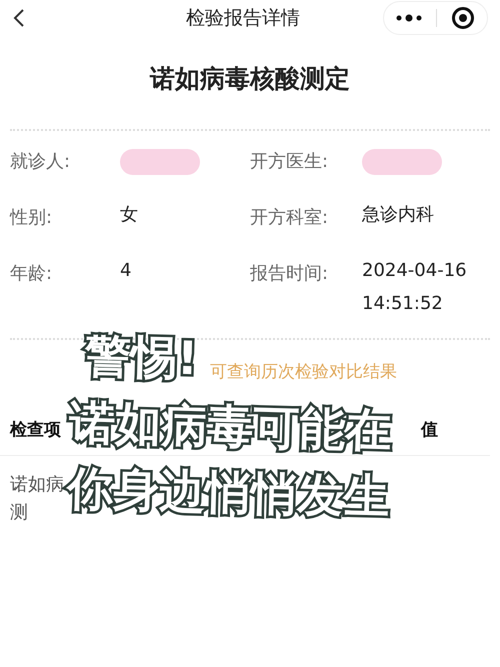 This screenshot has width=500, height=667. Describe the element at coordinates (243, 18) in the screenshot. I see `page-title: 检验报告详情` at that location.